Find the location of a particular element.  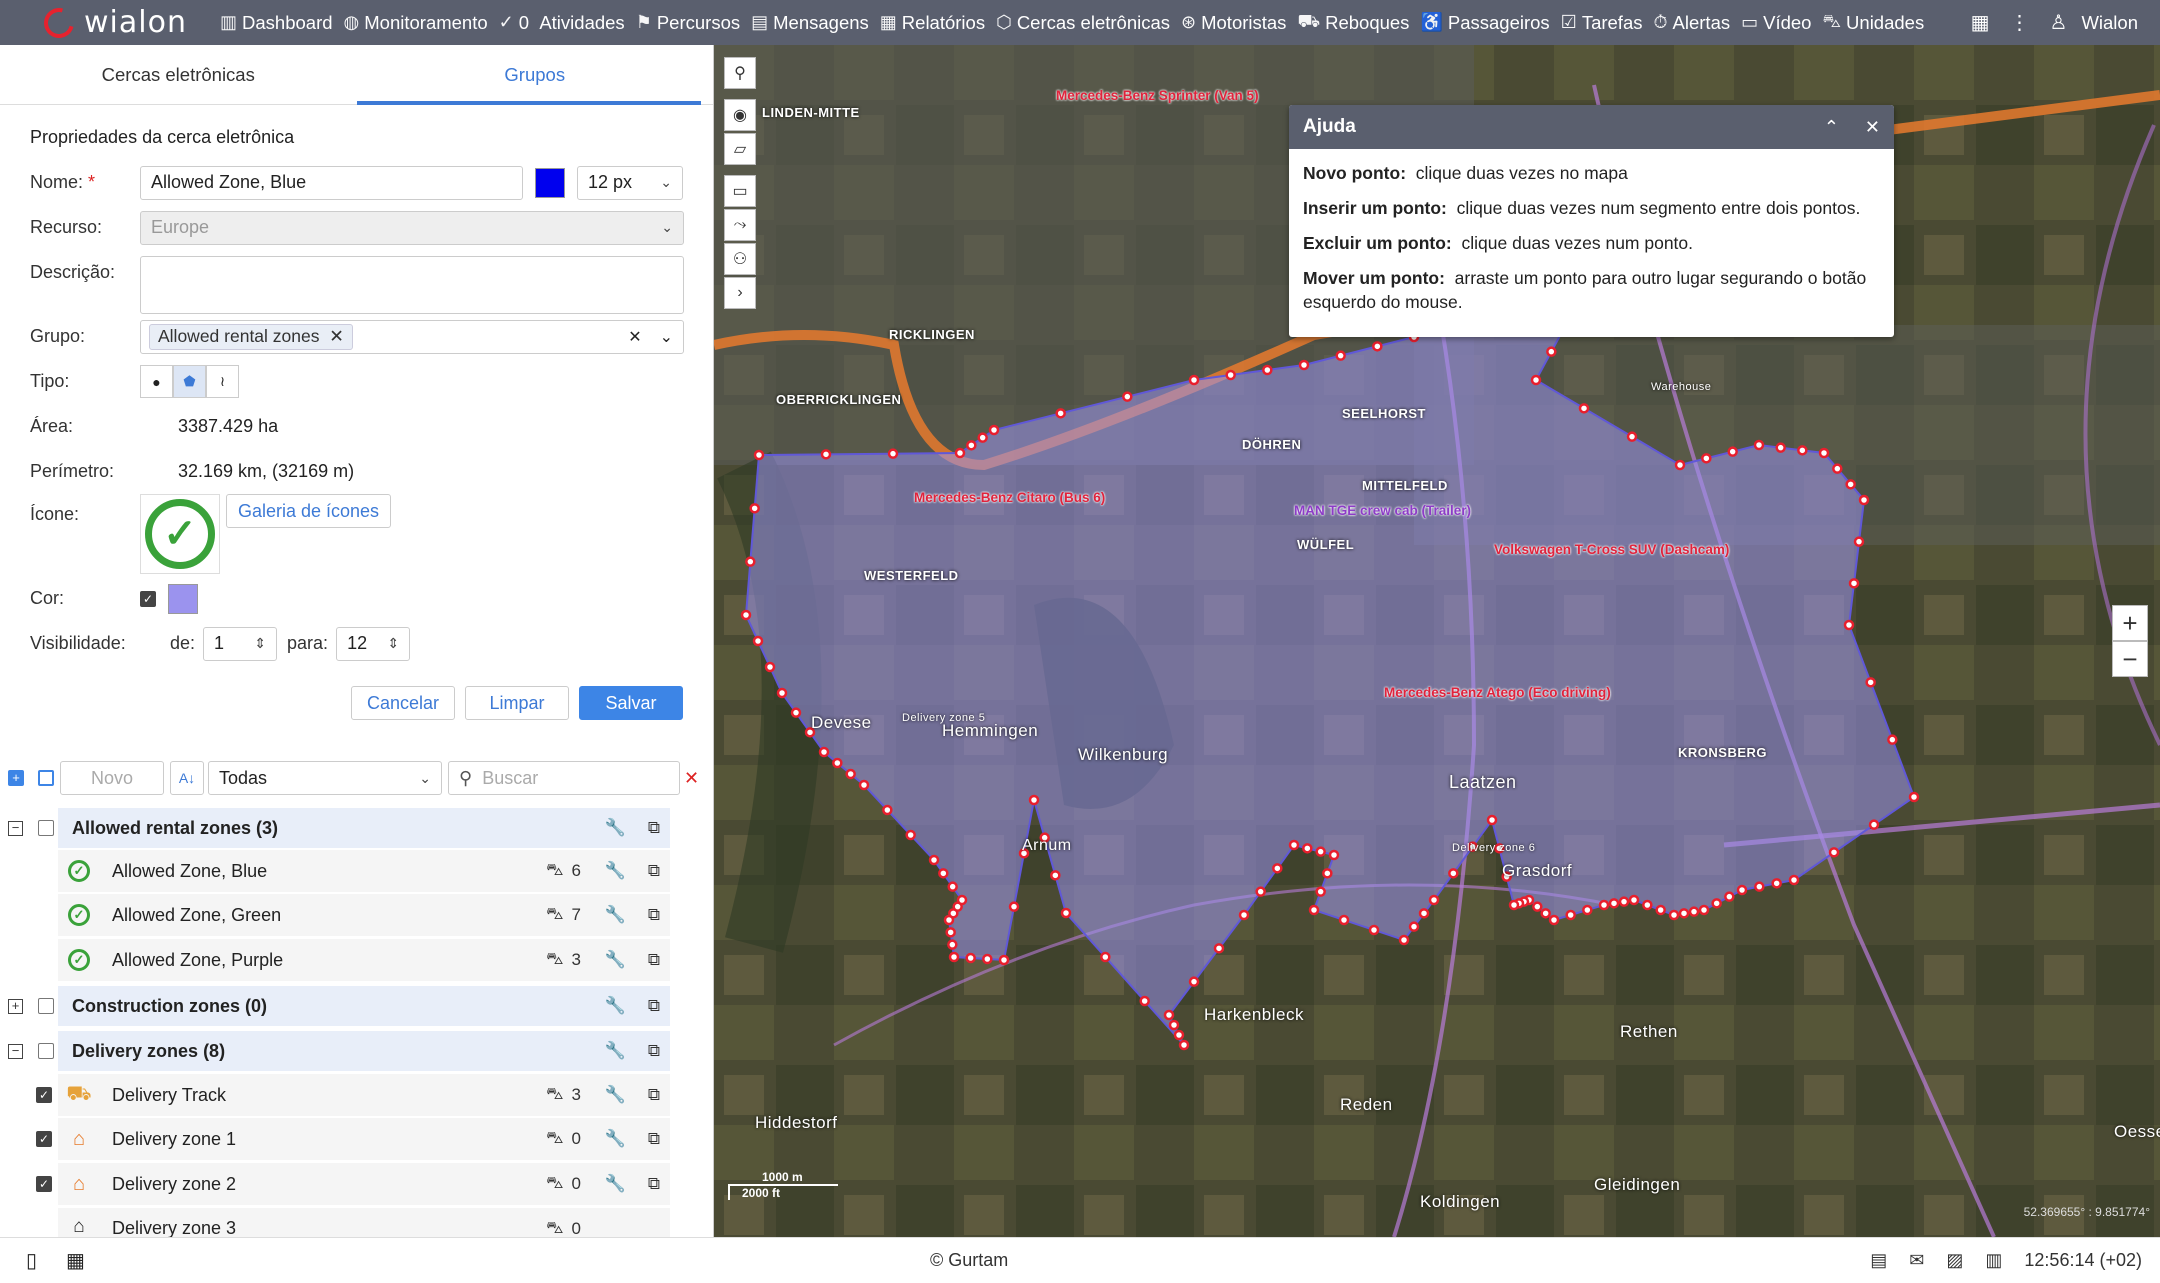

new-button: Novo is located at coordinates (112, 778).